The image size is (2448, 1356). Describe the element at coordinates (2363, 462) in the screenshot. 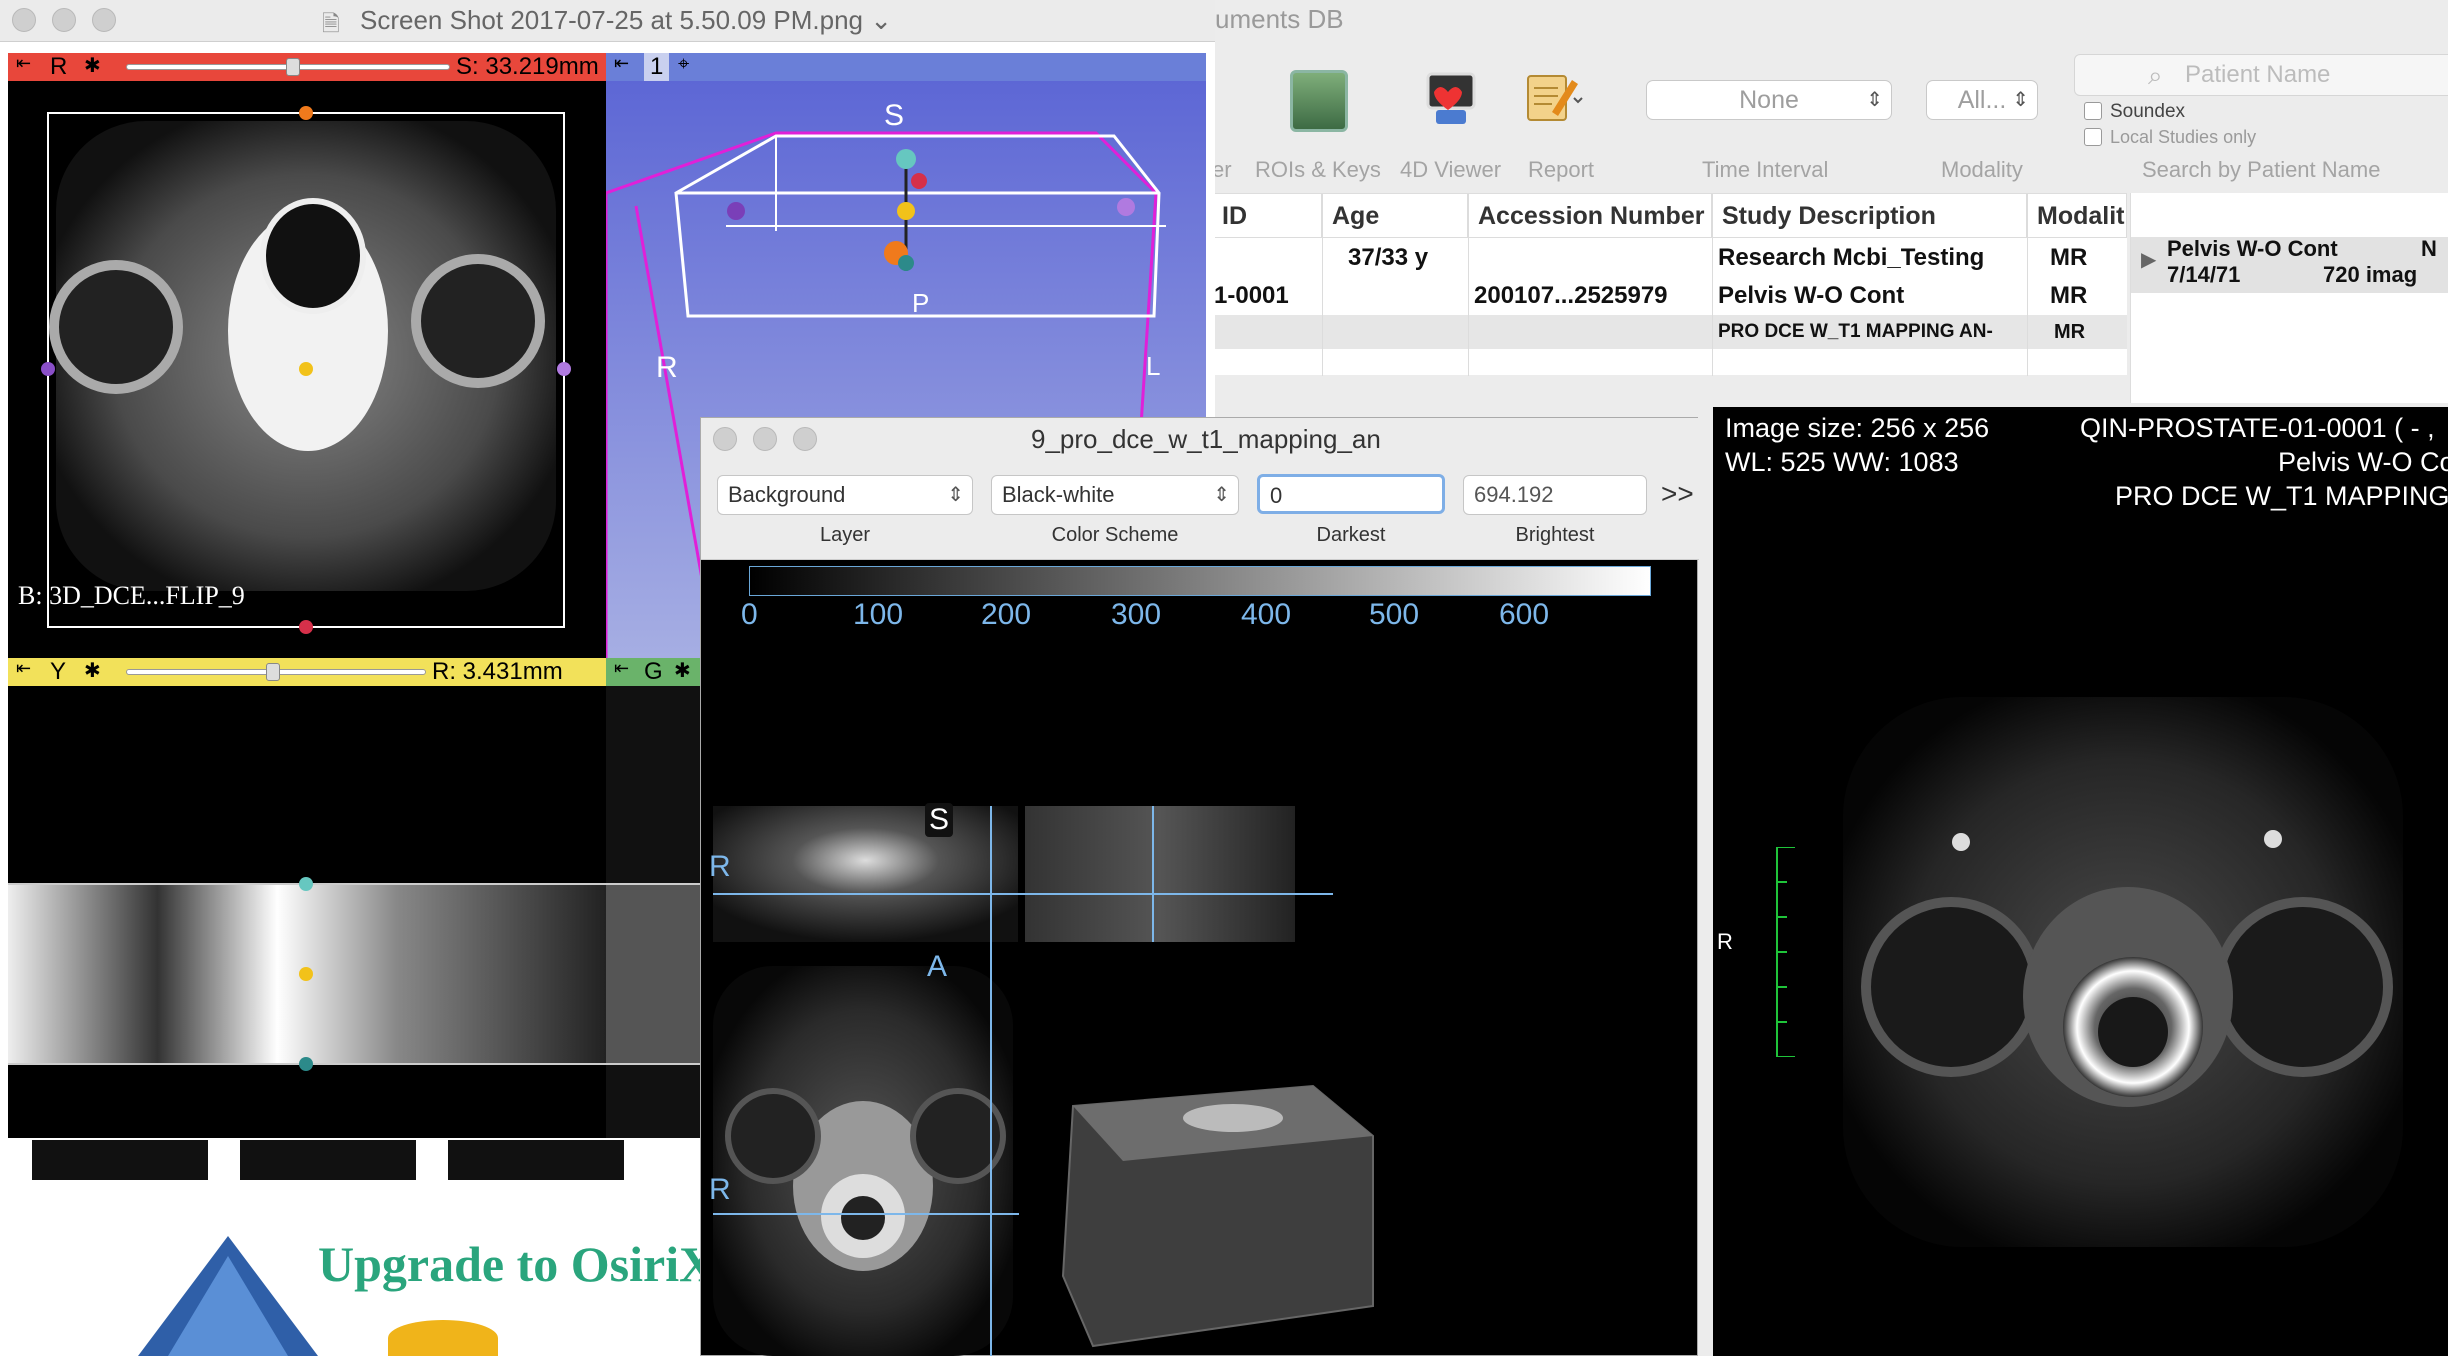

I see `study-text: Pelvis W-O Co` at that location.